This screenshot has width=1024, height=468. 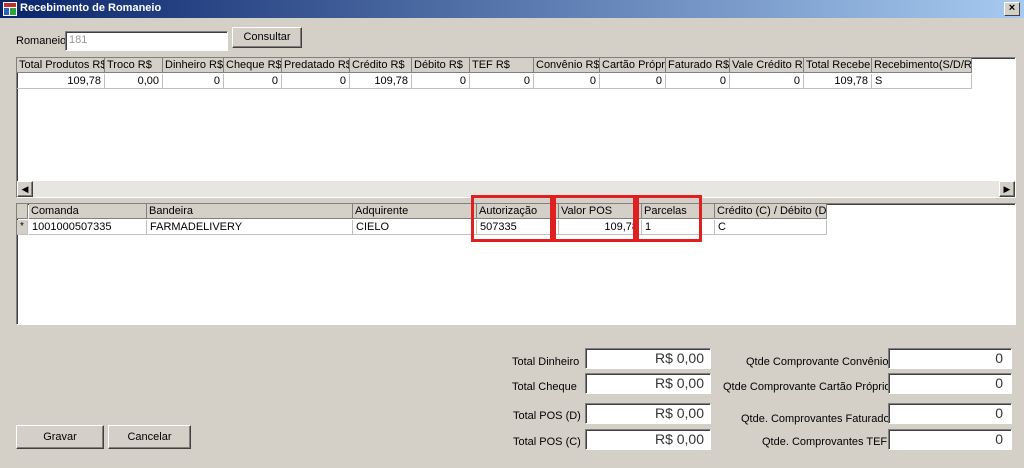 I want to click on romaneio-label: Romaneio, so click(x=41, y=41).